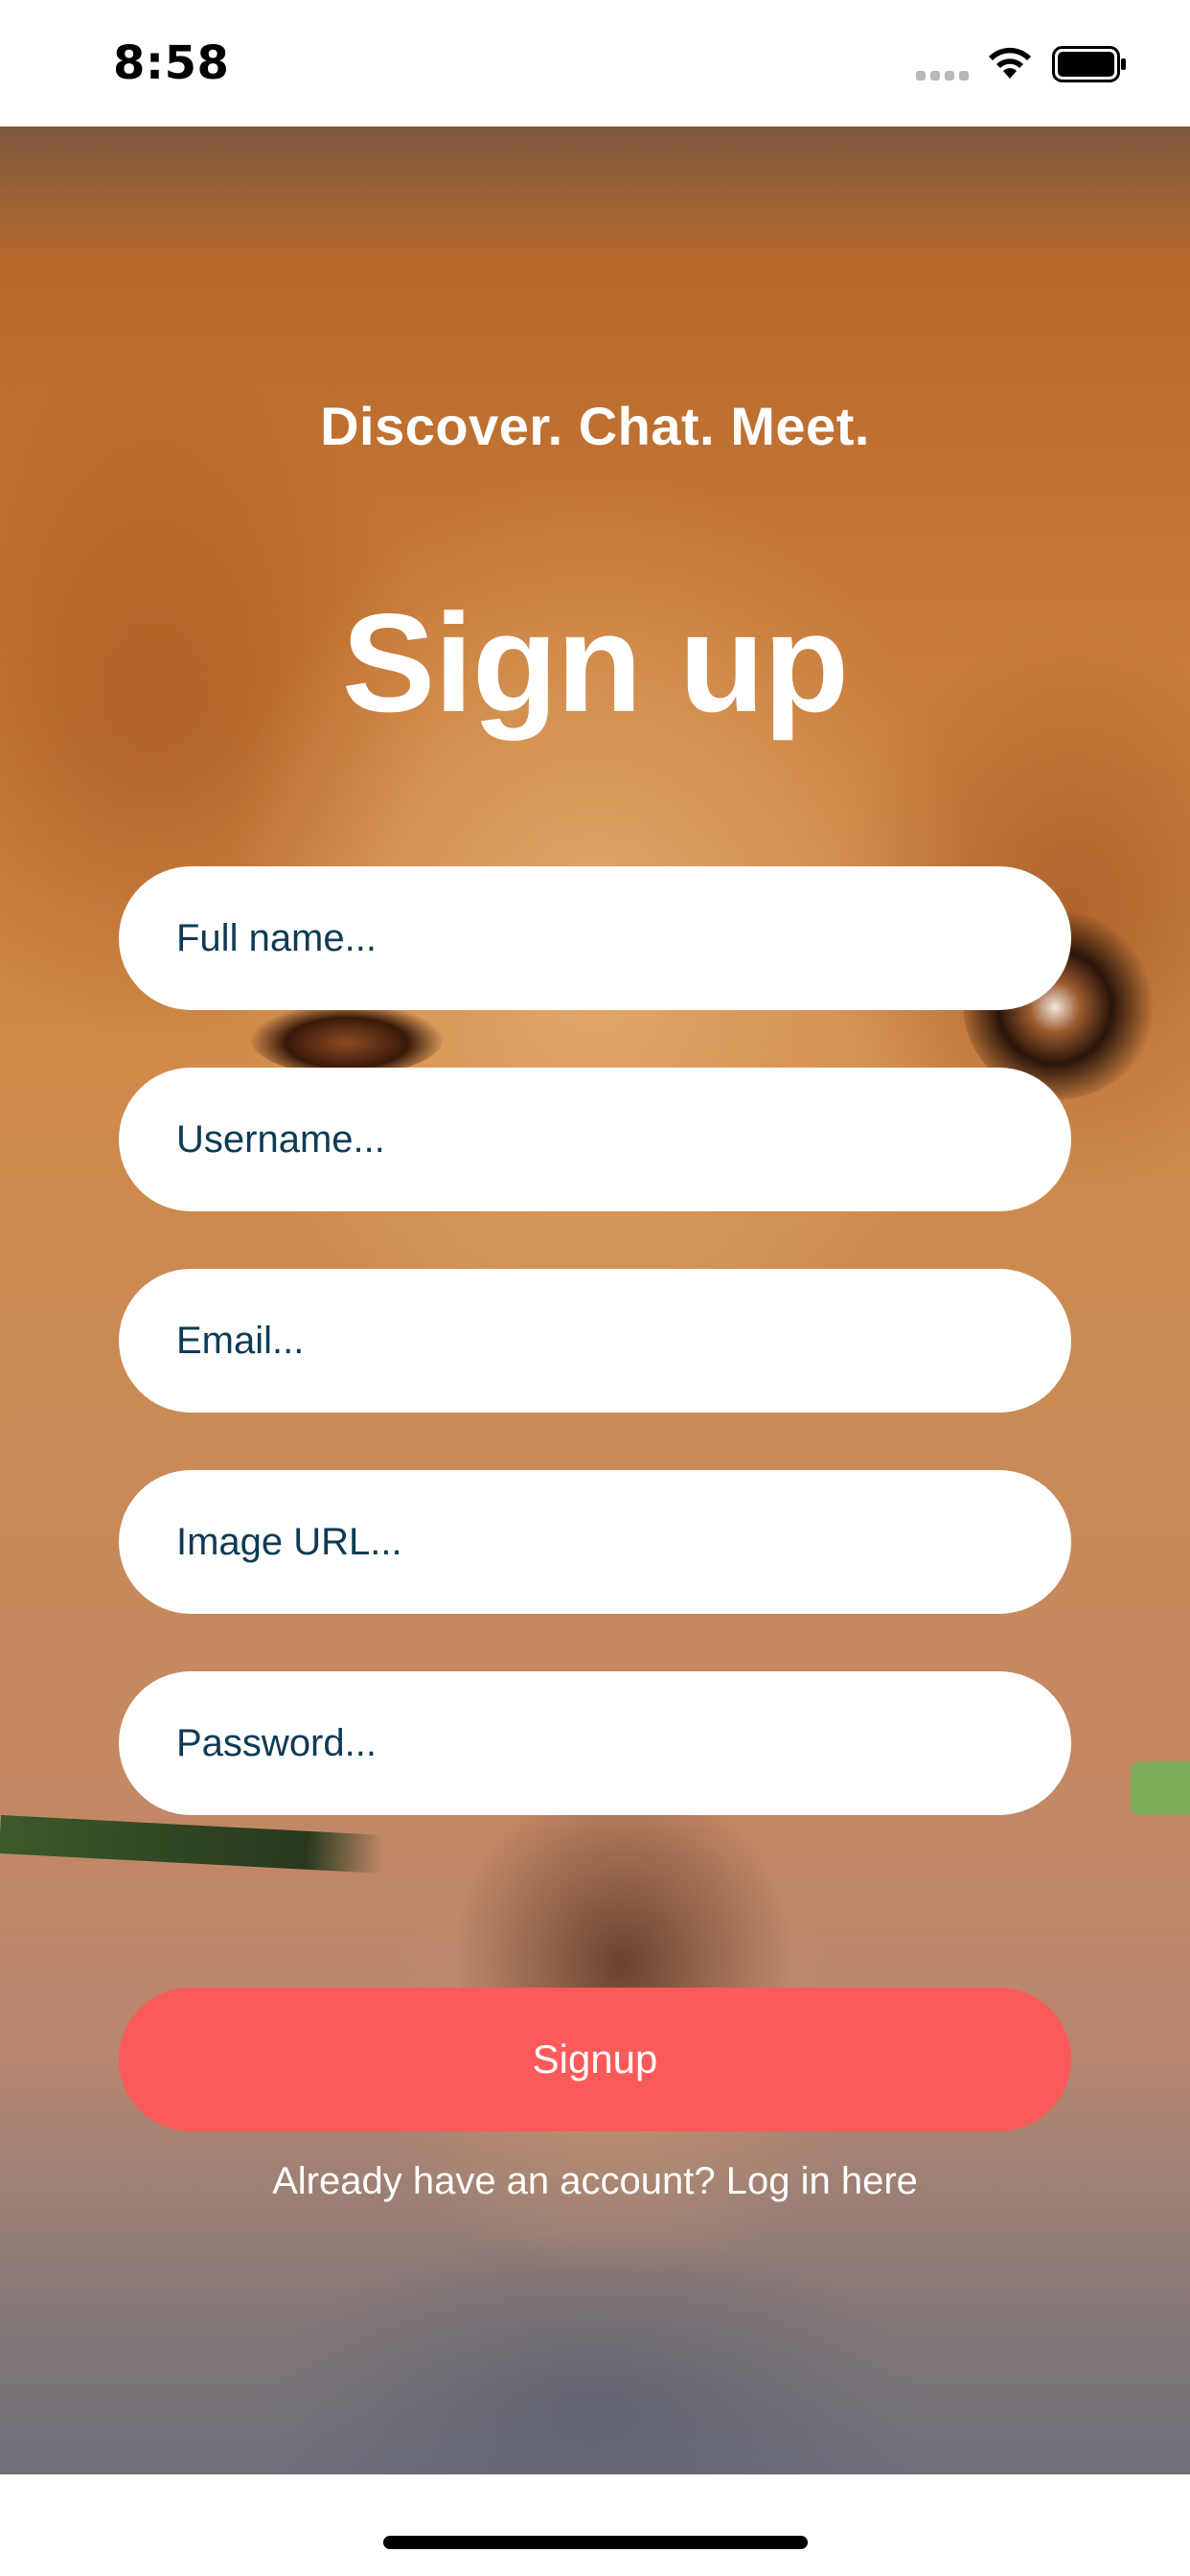 The image size is (1190, 2576). What do you see at coordinates (347, 1039) in the screenshot?
I see `photo-detail-left-eye` at bounding box center [347, 1039].